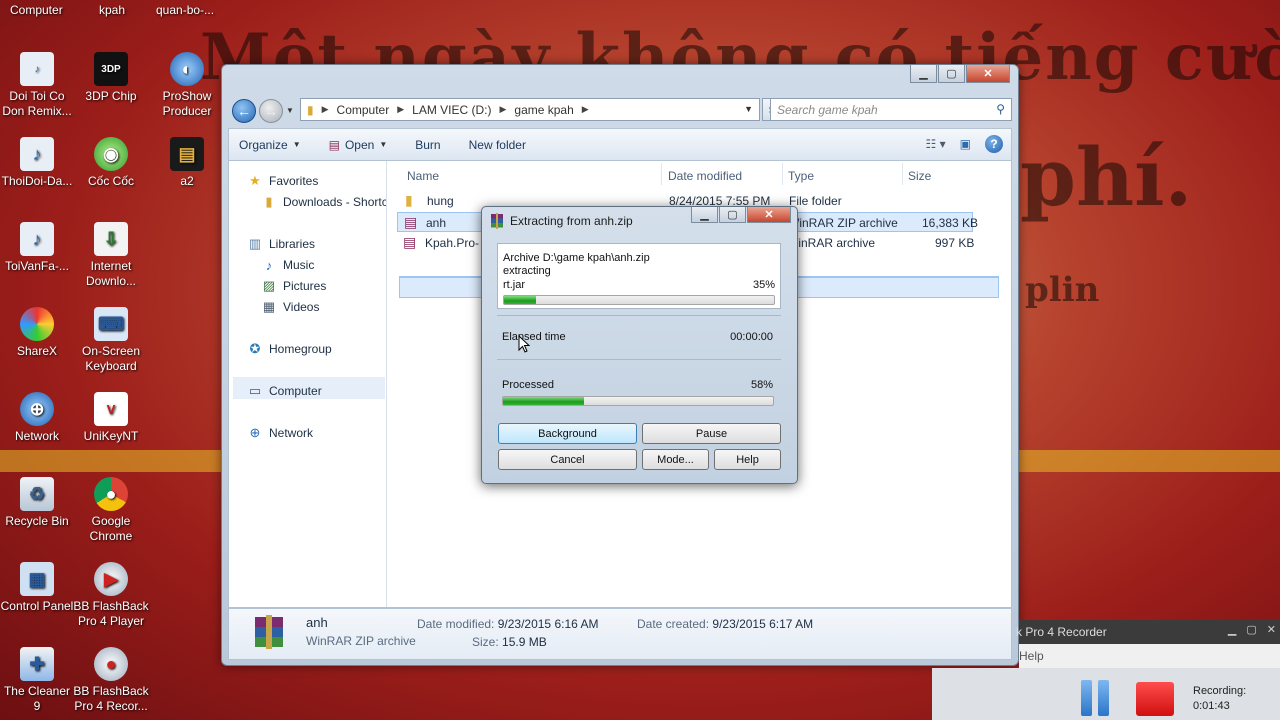 This screenshot has width=1280, height=720. What do you see at coordinates (112, 10) in the screenshot?
I see `desktop-icon-label: kpah` at bounding box center [112, 10].